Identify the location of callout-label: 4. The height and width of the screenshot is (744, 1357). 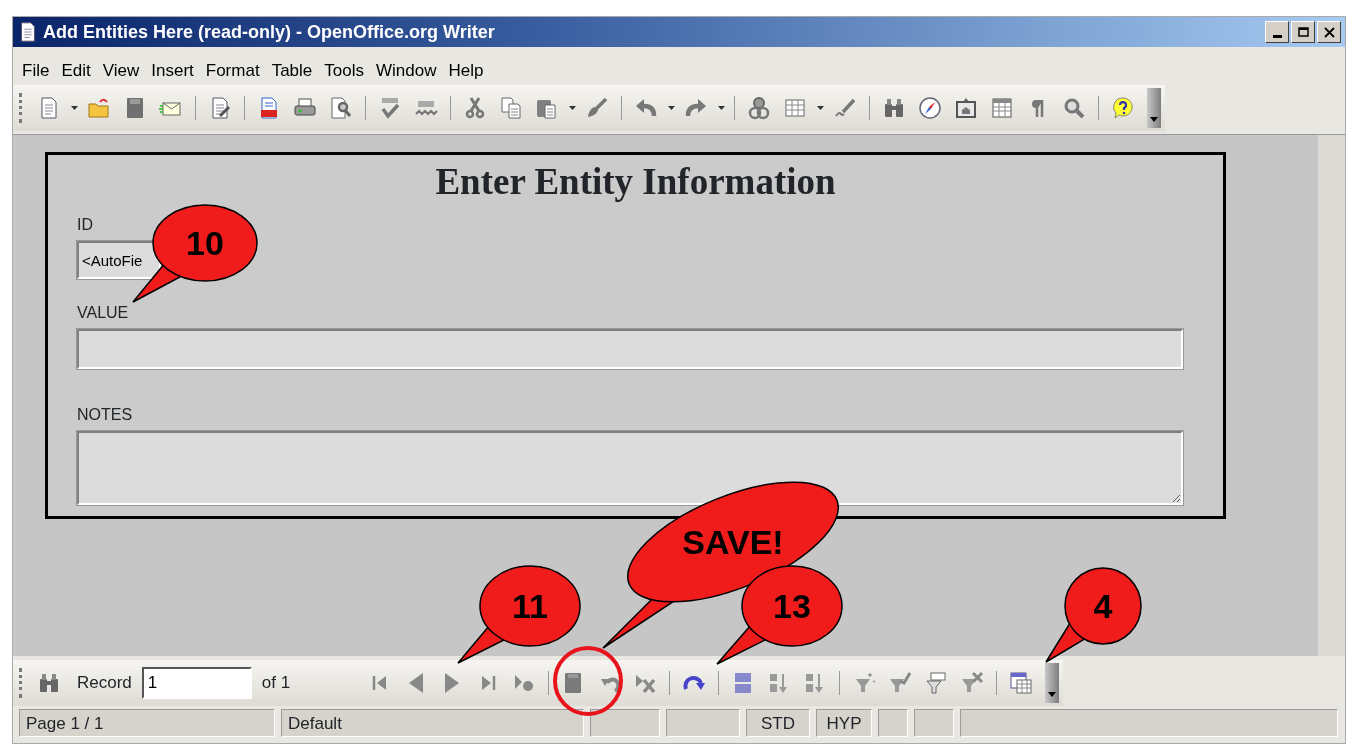
(1103, 606).